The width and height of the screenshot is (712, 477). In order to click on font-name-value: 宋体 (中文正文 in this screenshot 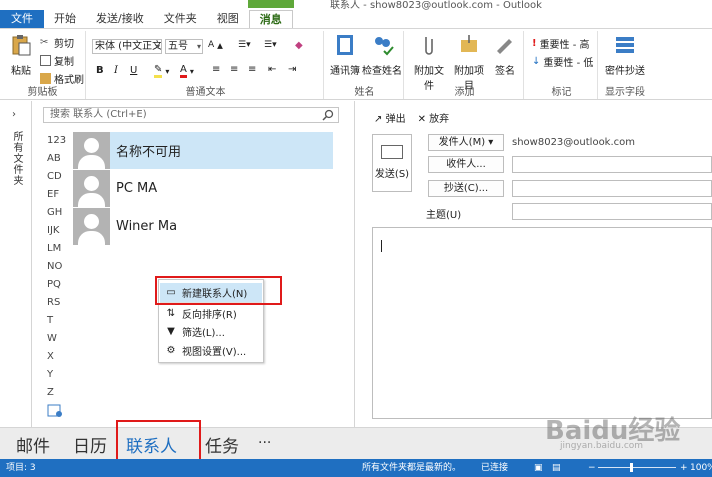, I will do `click(128, 46)`.